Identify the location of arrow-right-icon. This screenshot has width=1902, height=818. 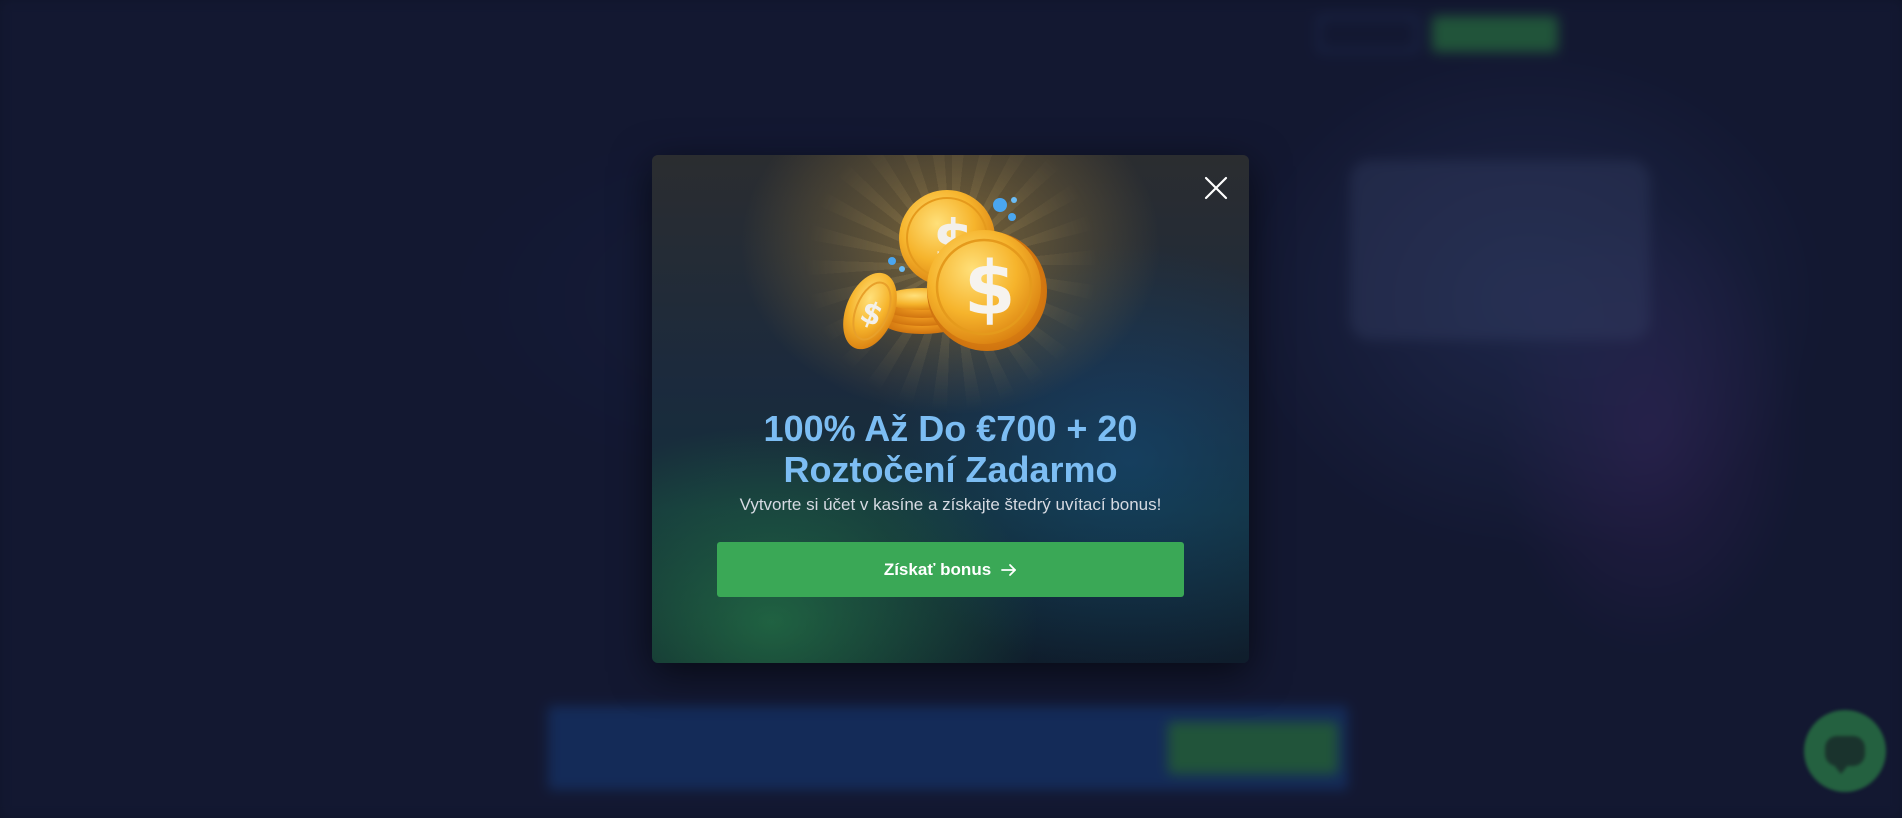
(1009, 569).